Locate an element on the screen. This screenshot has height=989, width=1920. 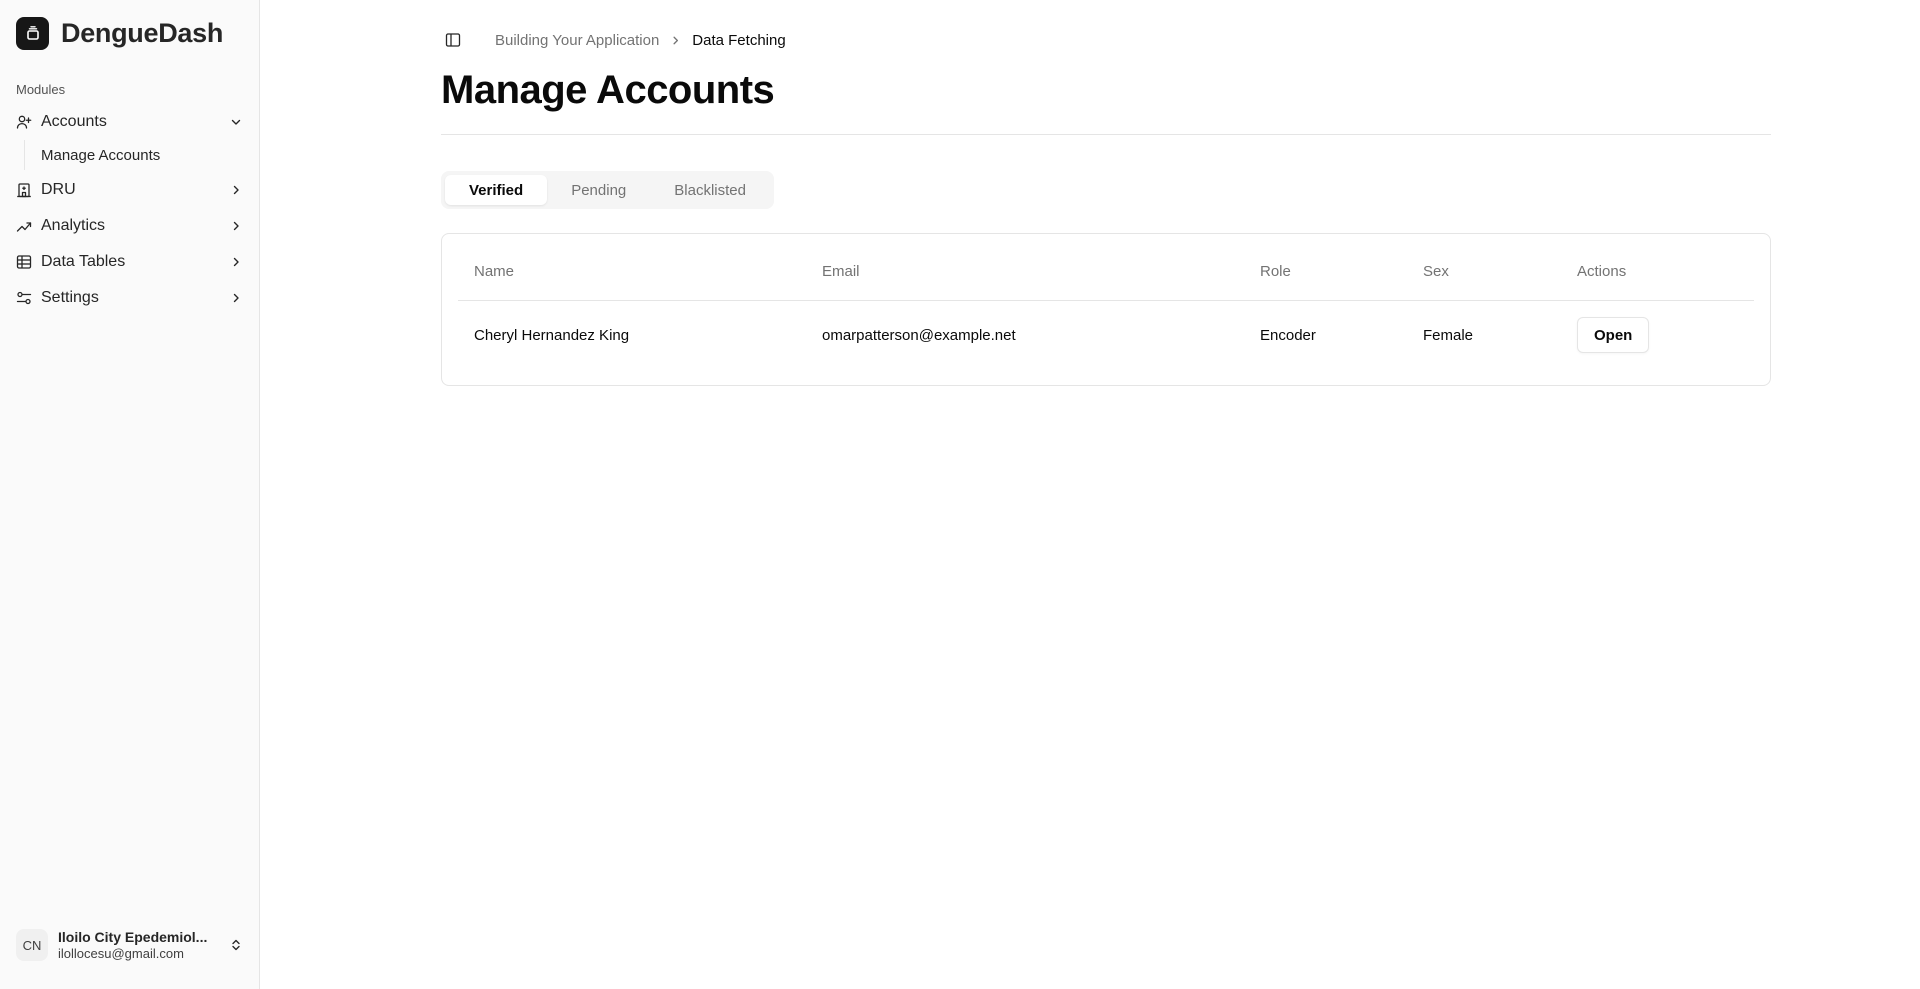
app-logo-icon is located at coordinates (32, 33).